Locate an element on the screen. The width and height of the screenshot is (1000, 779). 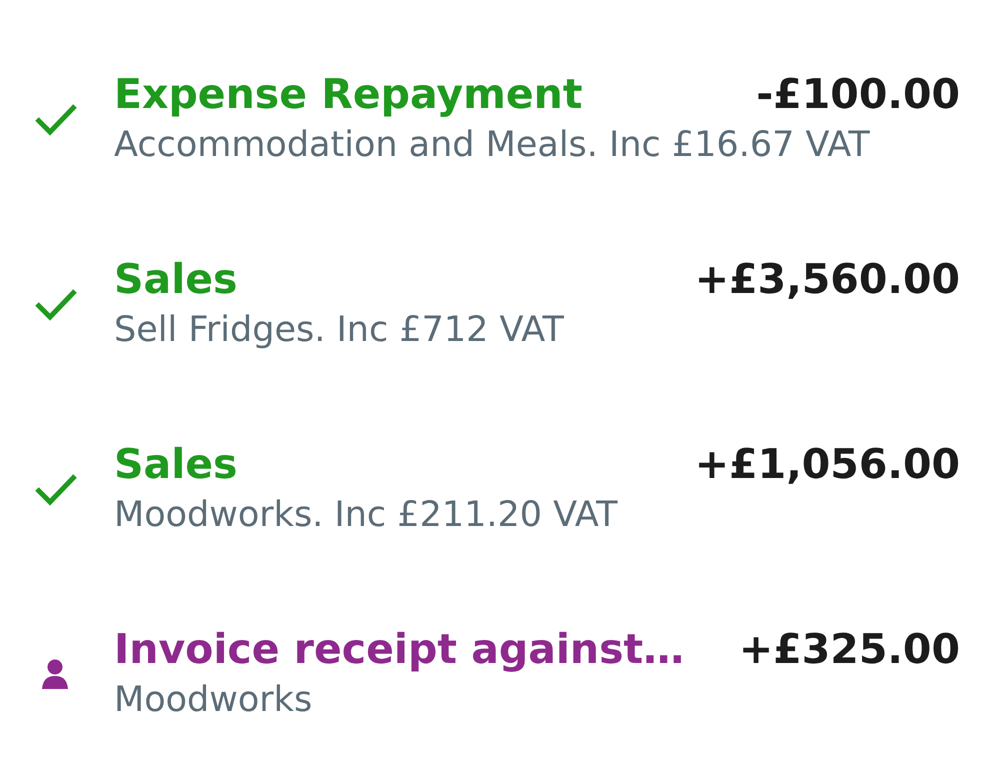
transaction-amount: +£3,560.00 is located at coordinates (827, 279).